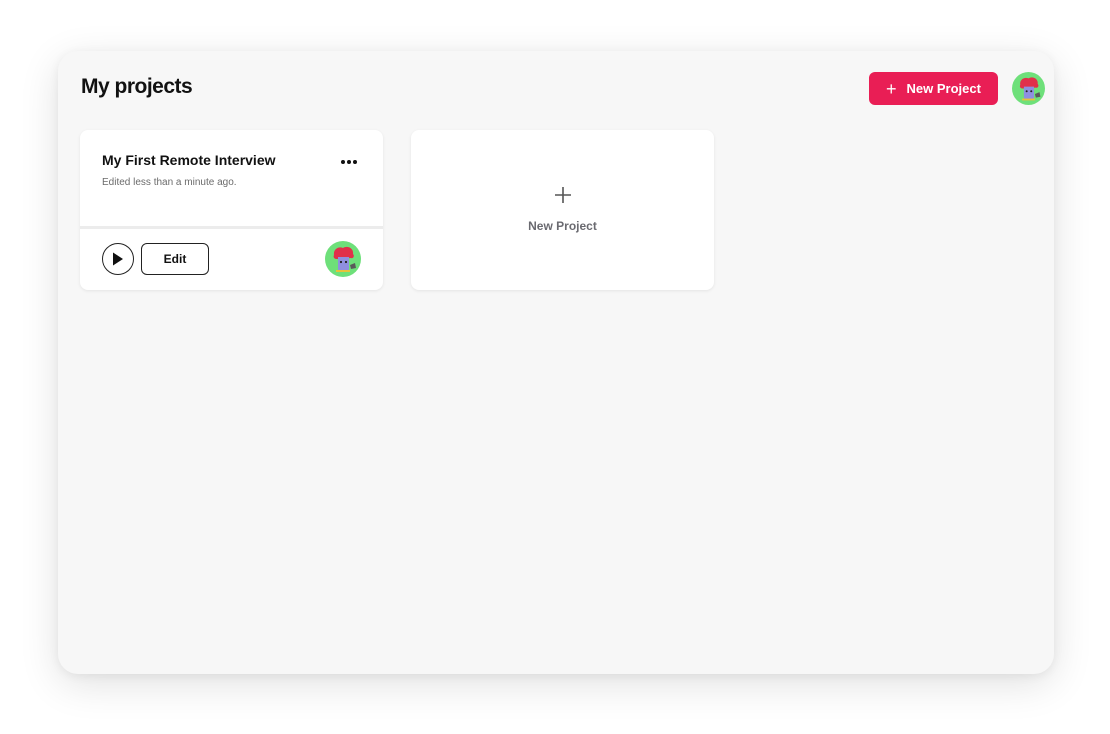  What do you see at coordinates (562, 197) in the screenshot?
I see `plus-icon` at bounding box center [562, 197].